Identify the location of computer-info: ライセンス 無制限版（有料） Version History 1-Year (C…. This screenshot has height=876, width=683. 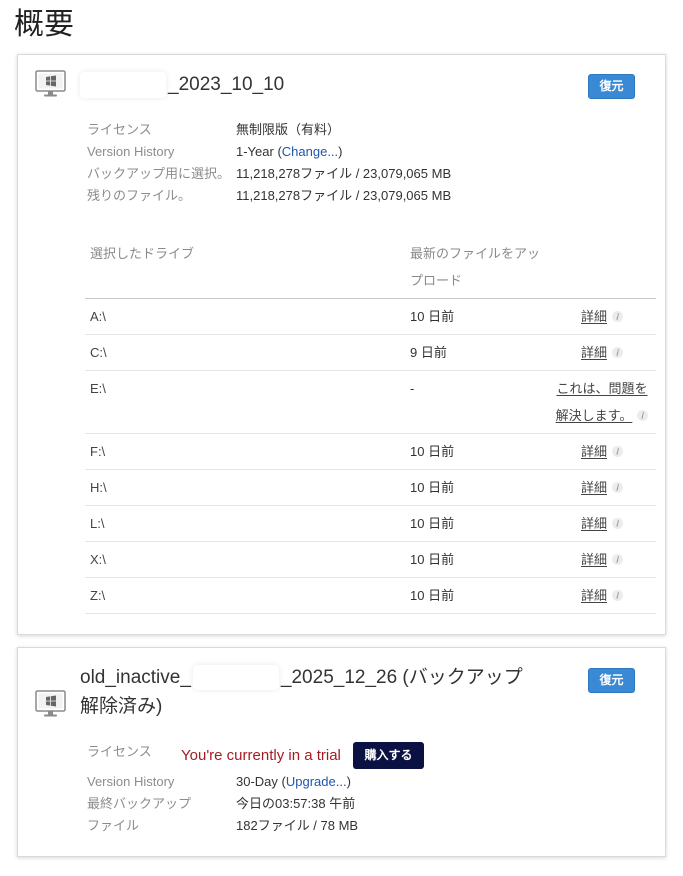
(269, 163).